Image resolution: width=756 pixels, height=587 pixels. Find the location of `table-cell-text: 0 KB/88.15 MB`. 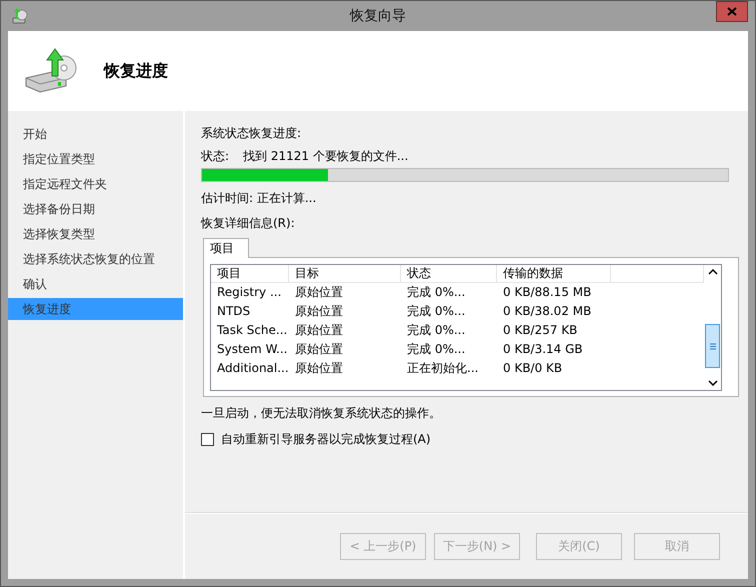

table-cell-text: 0 KB/88.15 MB is located at coordinates (547, 292).